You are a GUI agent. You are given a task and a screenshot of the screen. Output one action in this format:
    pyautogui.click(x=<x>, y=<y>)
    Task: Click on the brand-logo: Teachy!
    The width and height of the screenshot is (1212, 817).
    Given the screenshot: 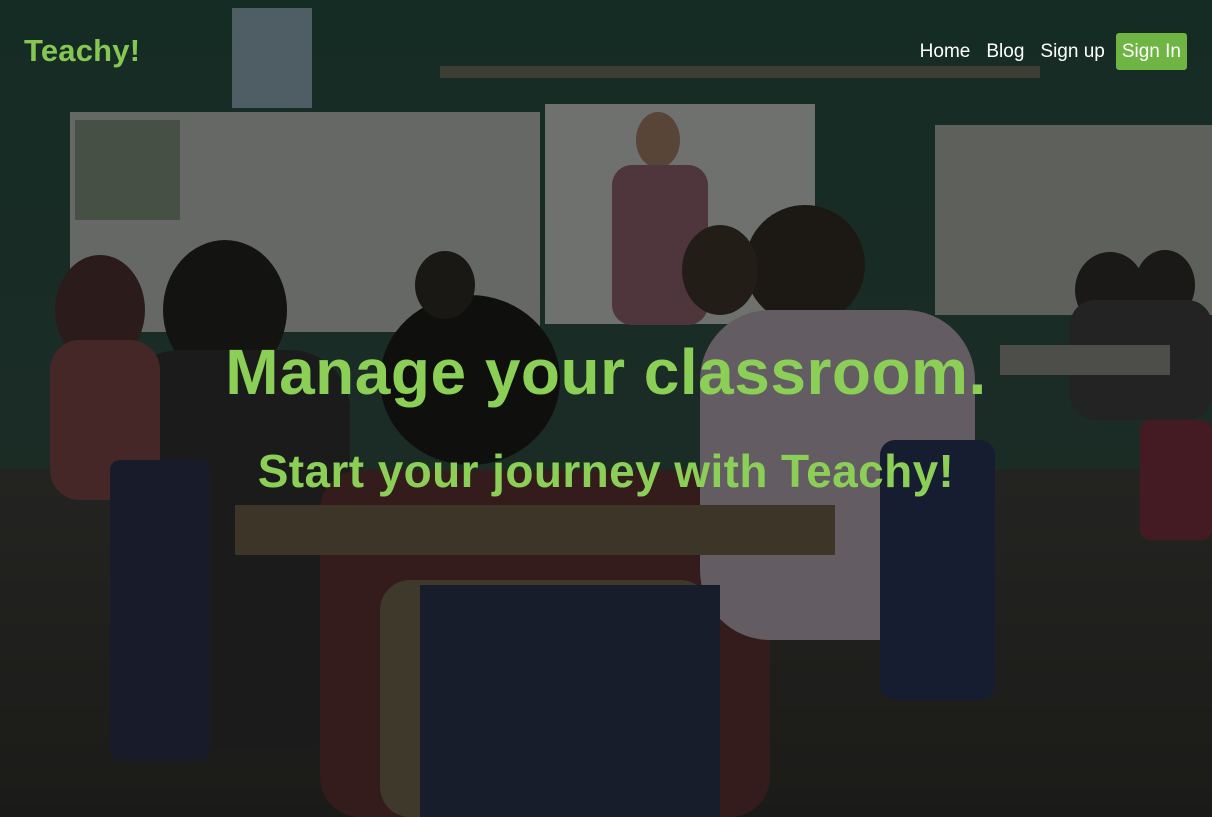 What is the action you would take?
    pyautogui.click(x=82, y=51)
    